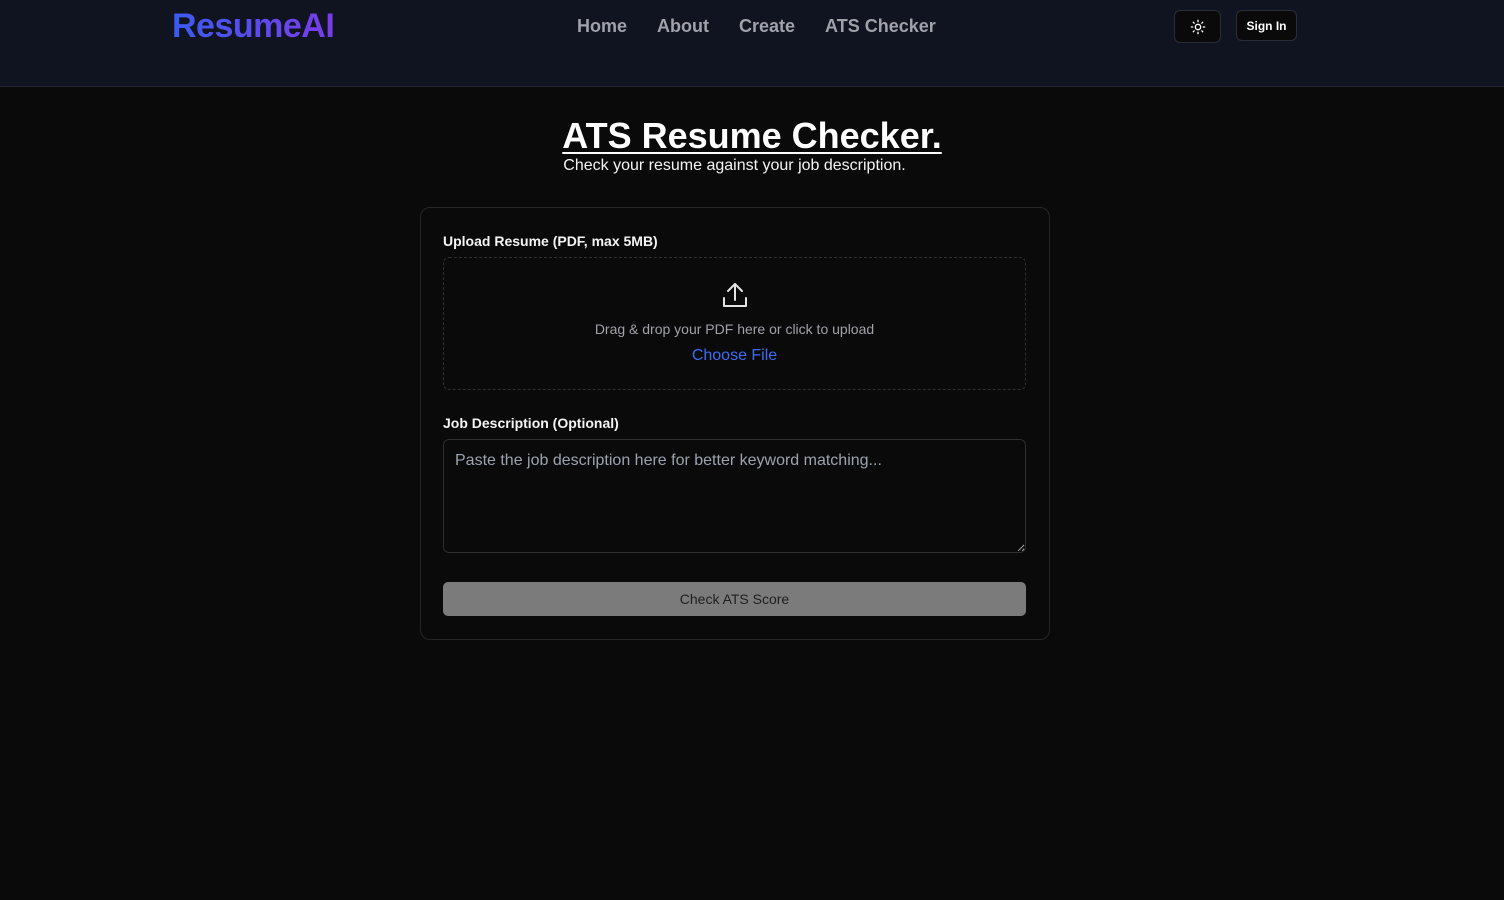 The image size is (1504, 900). I want to click on nav-create: Create, so click(767, 26).